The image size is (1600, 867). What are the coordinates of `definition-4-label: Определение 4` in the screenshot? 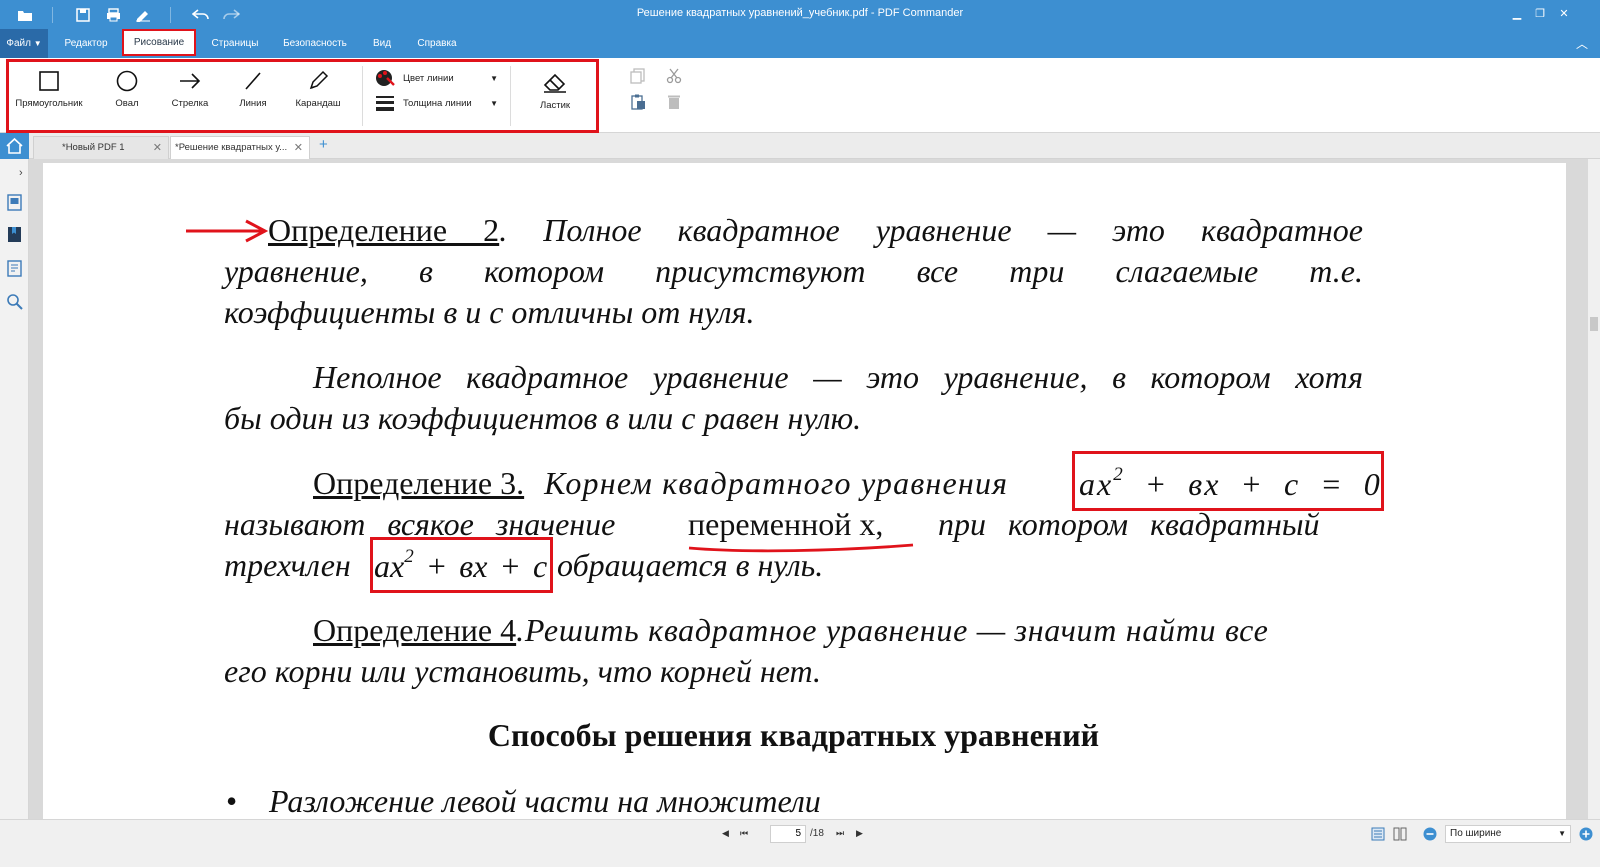 It's located at (415, 630).